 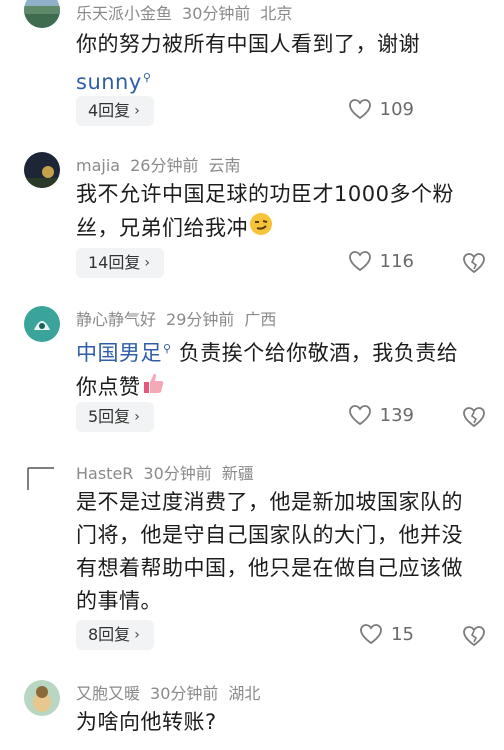 I want to click on smirk-emoji-icon, so click(x=261, y=229).